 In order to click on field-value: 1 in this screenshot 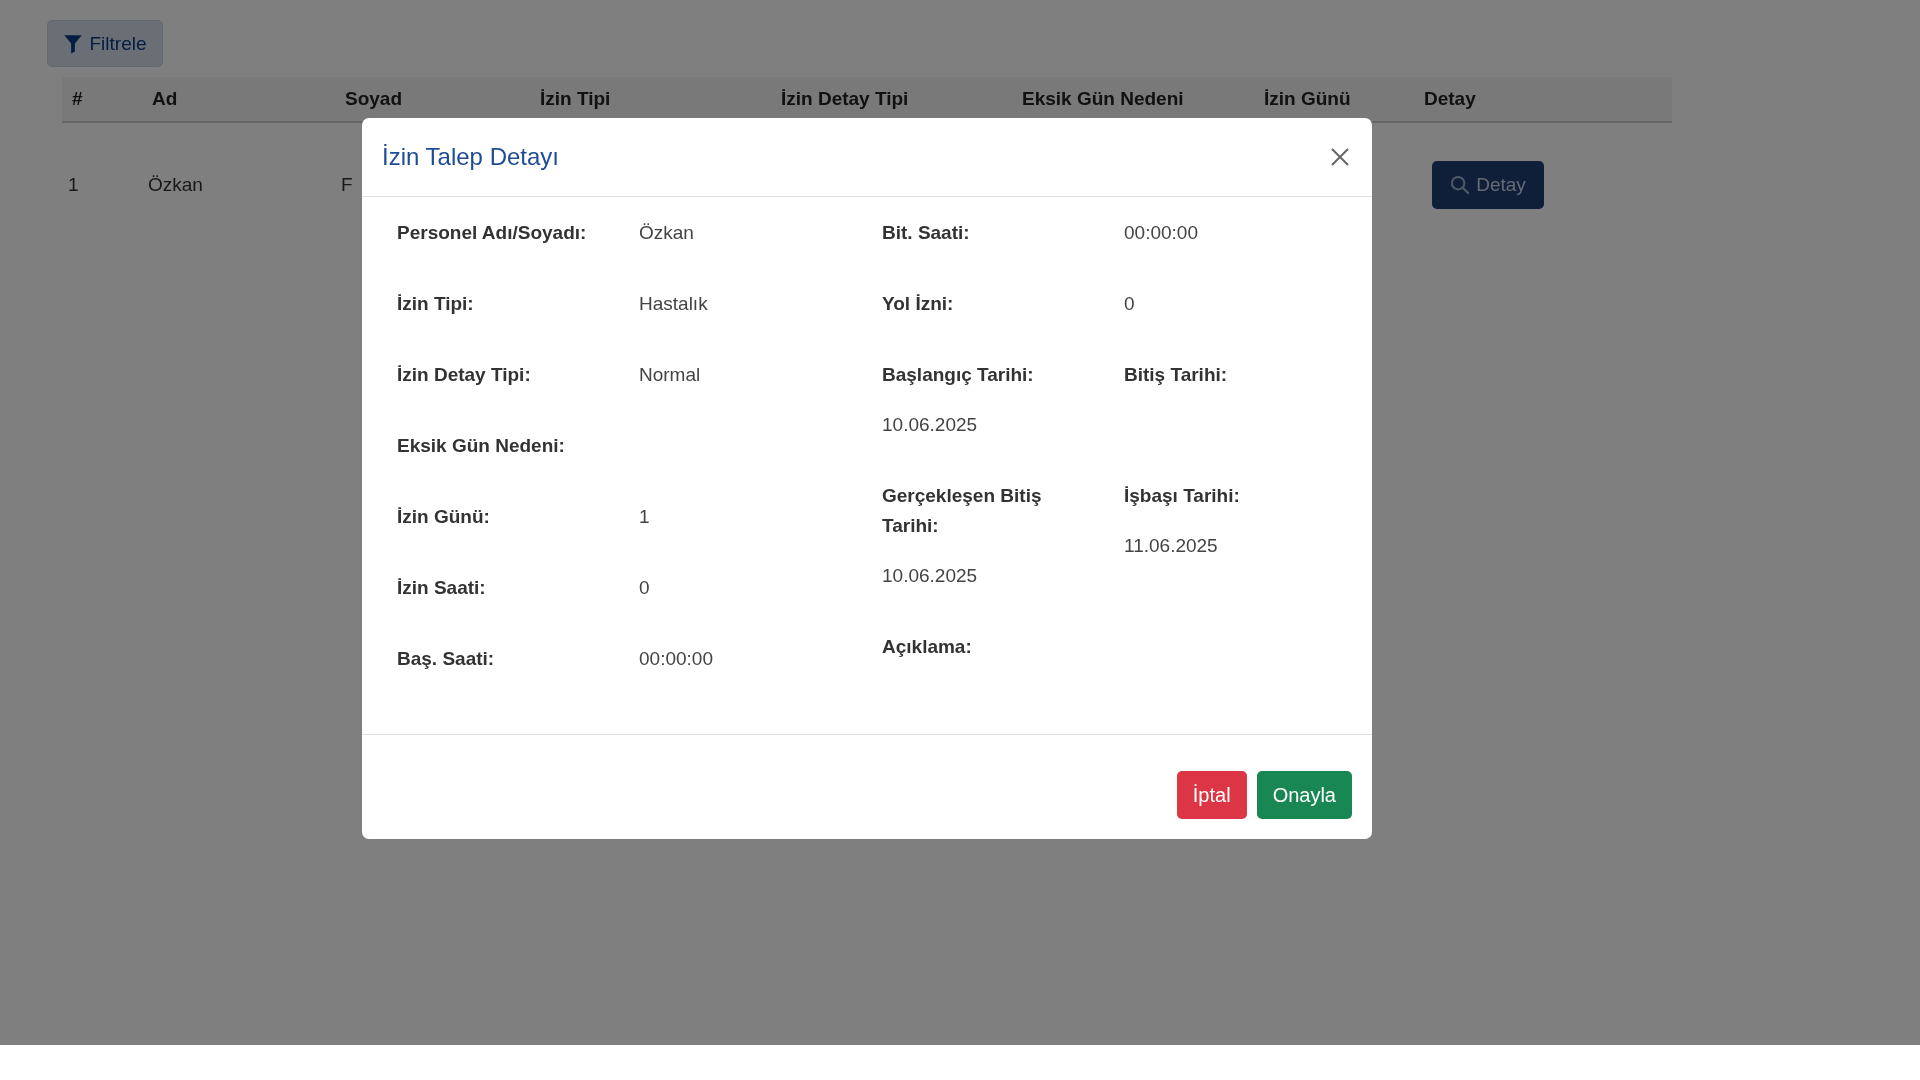, I will do `click(644, 516)`.